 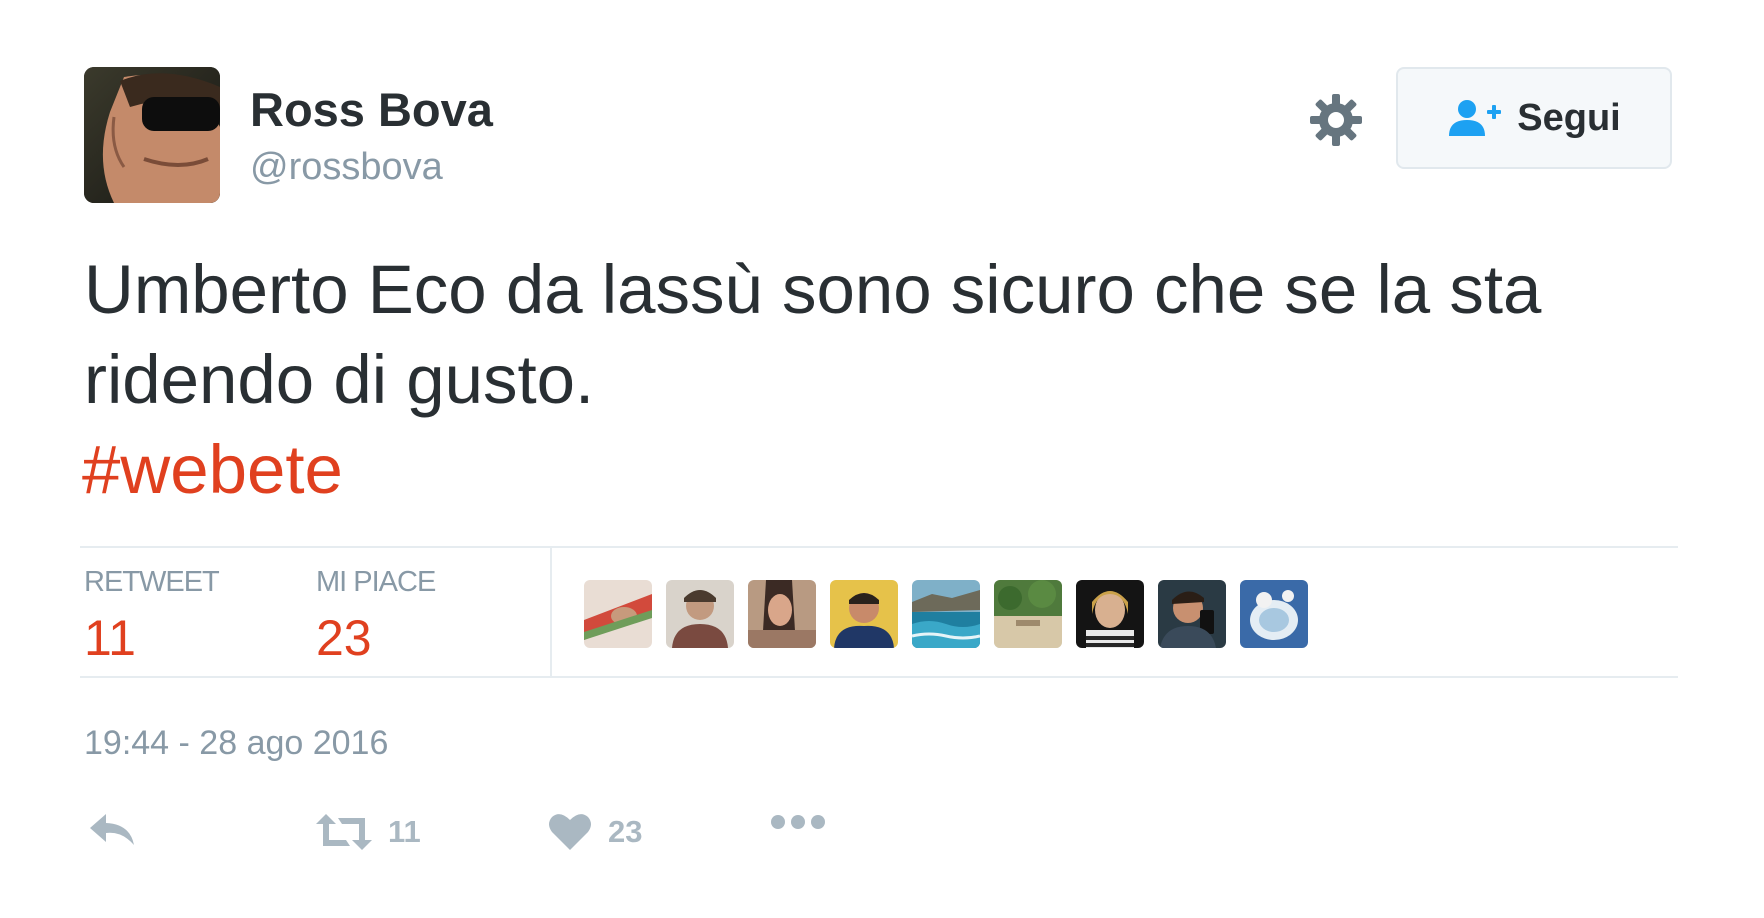 I want to click on user-add-icon, so click(x=1475, y=118).